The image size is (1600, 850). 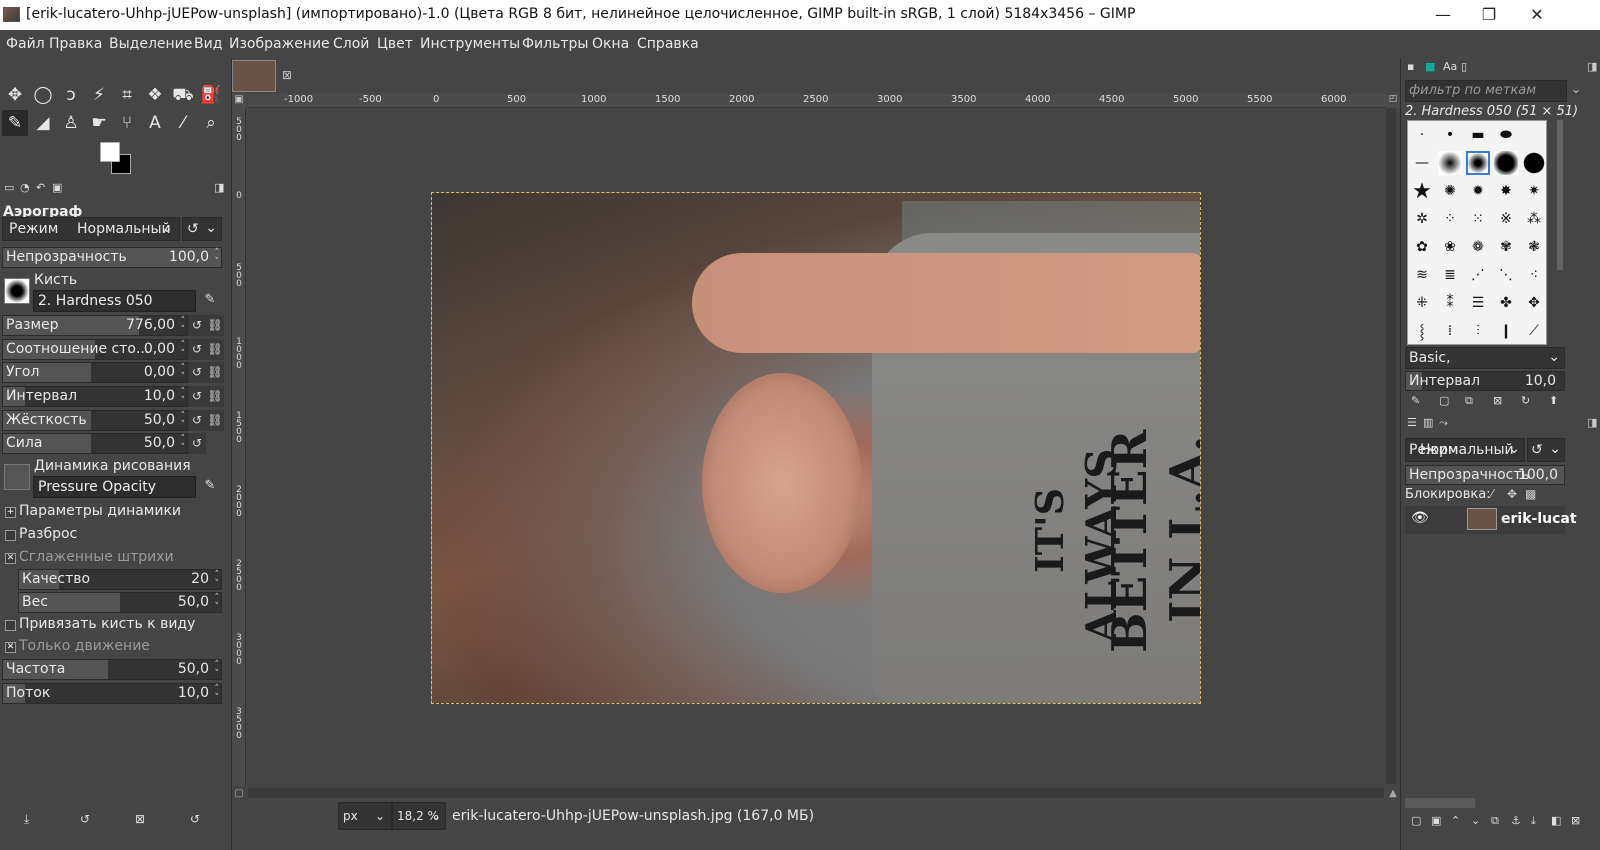 I want to click on open-as-image-icon: ⬆, so click(x=1553, y=400).